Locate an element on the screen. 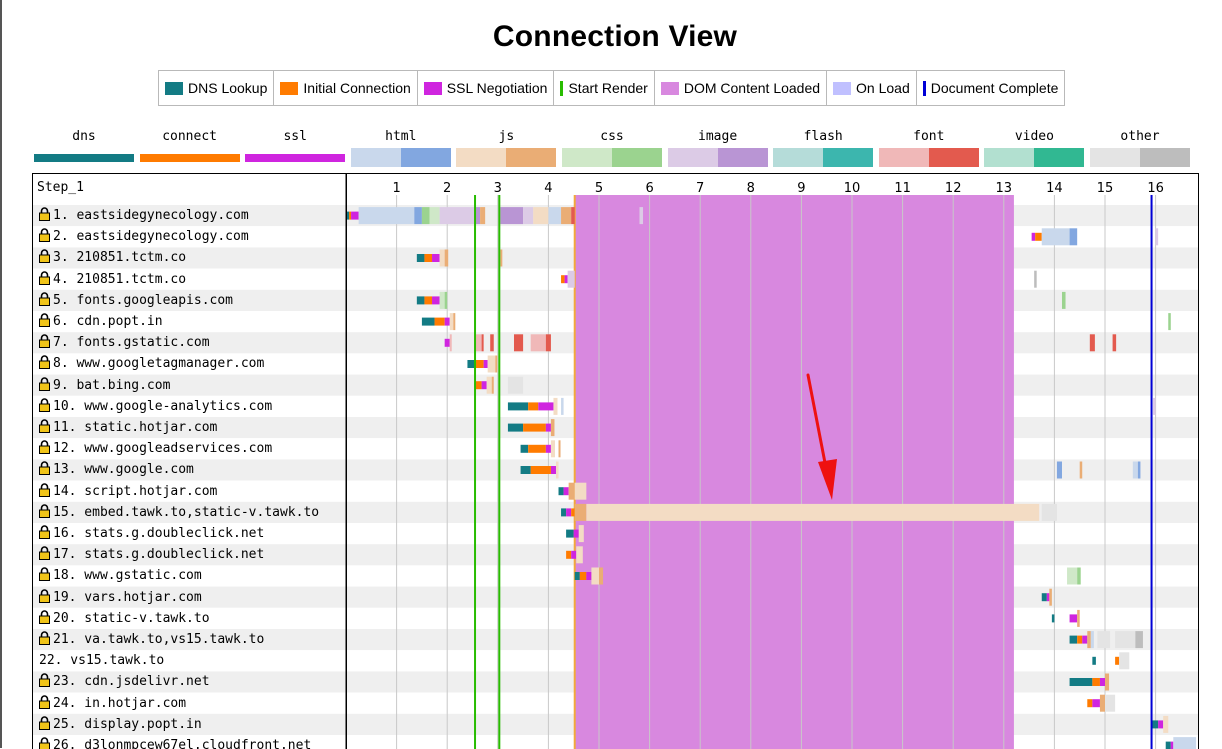  legend-item-dom-content-loaded: DOM Content Loaded is located at coordinates (741, 88).